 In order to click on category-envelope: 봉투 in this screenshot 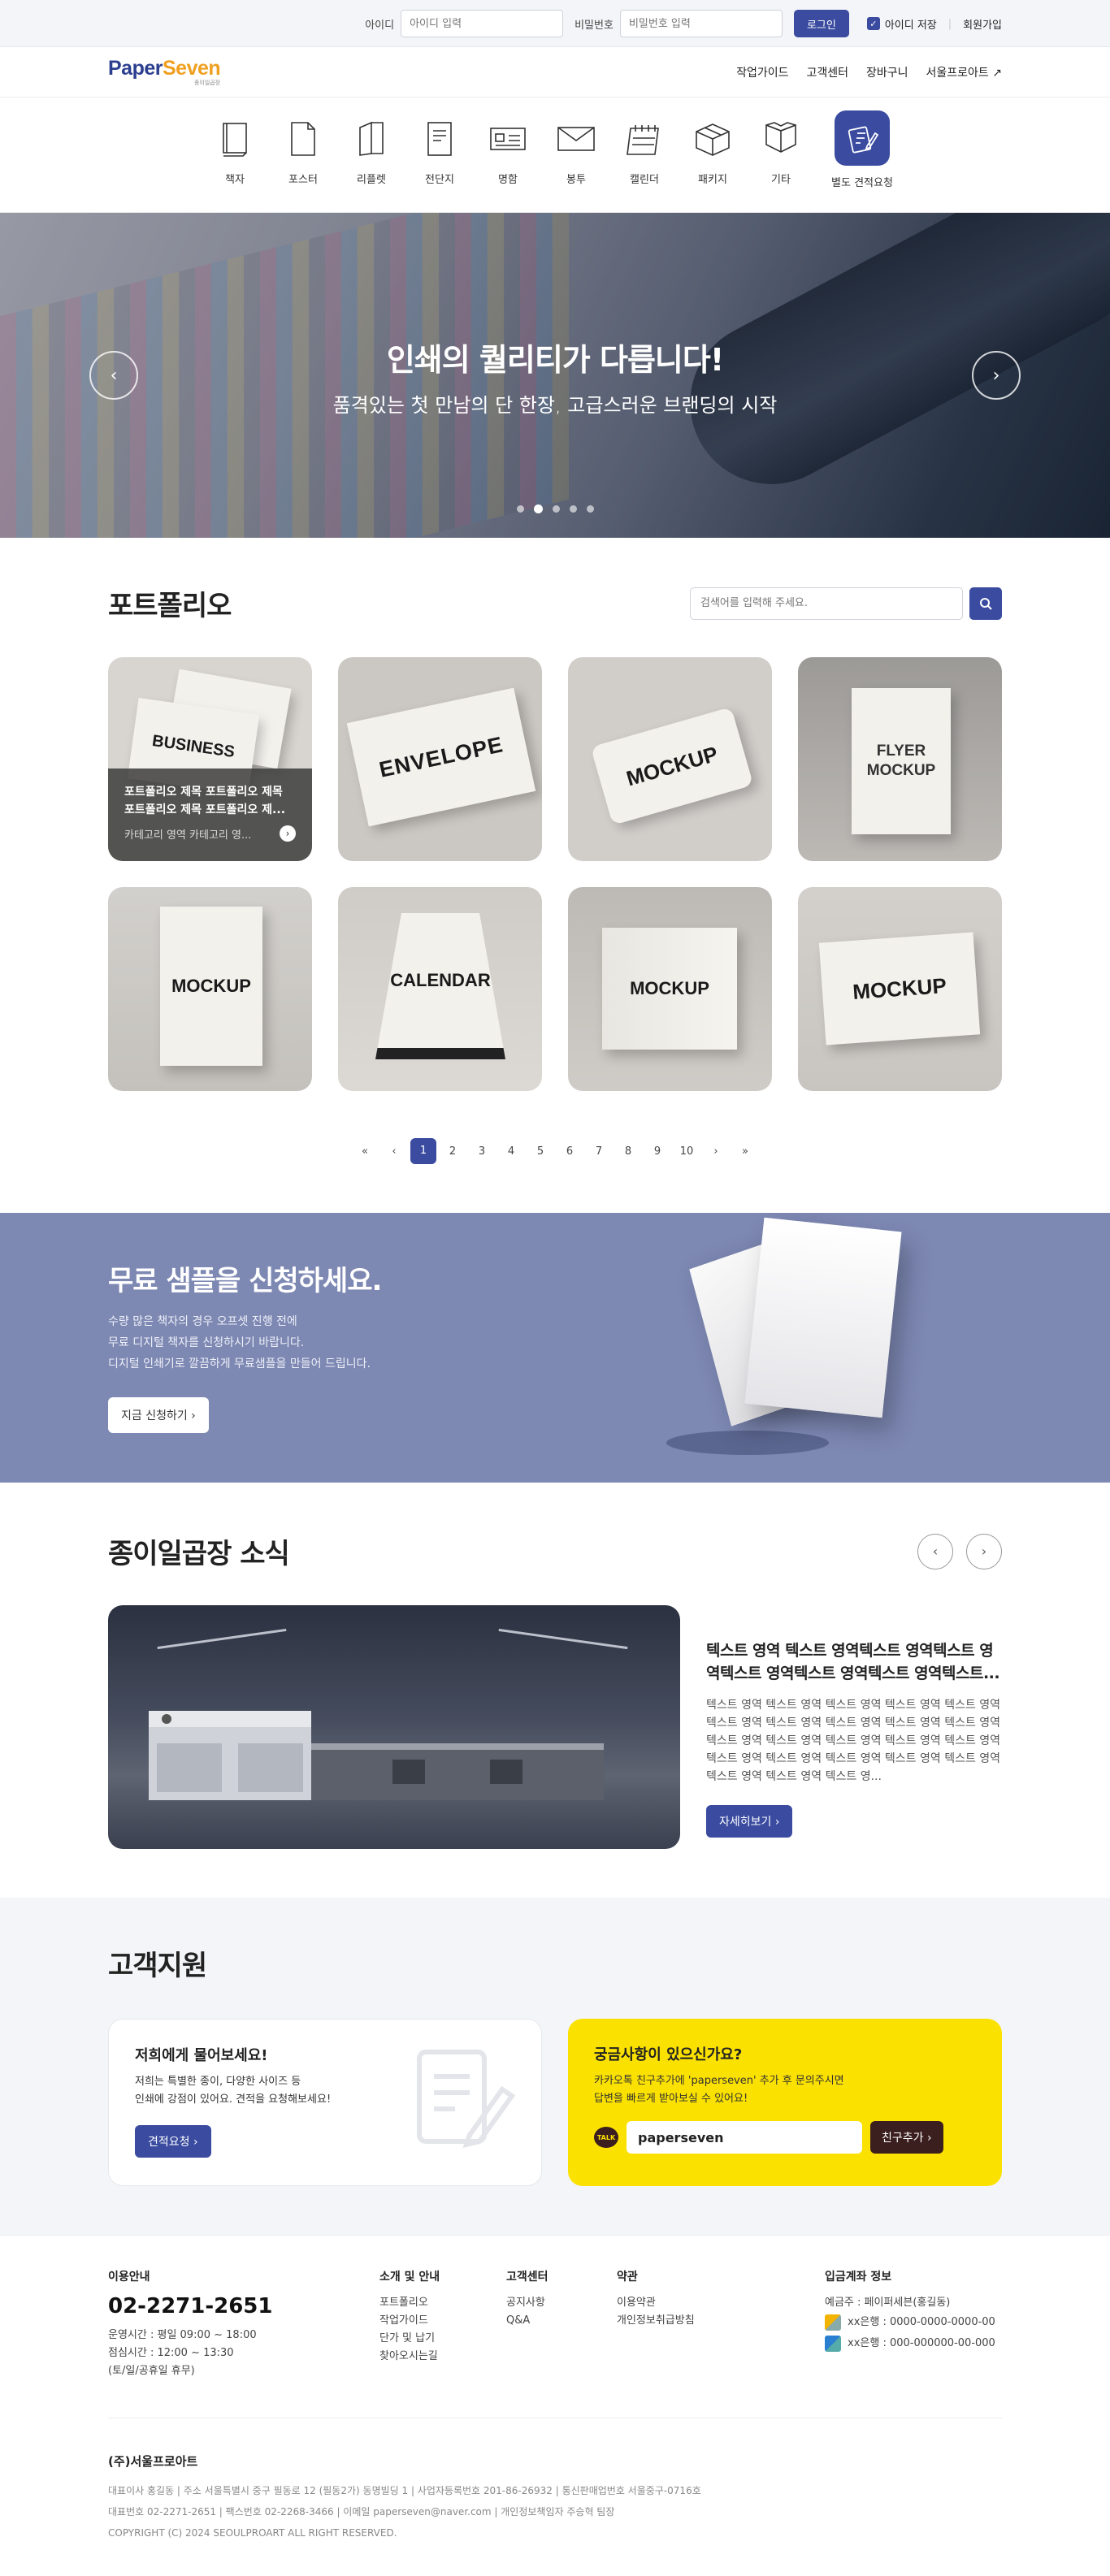, I will do `click(576, 164)`.